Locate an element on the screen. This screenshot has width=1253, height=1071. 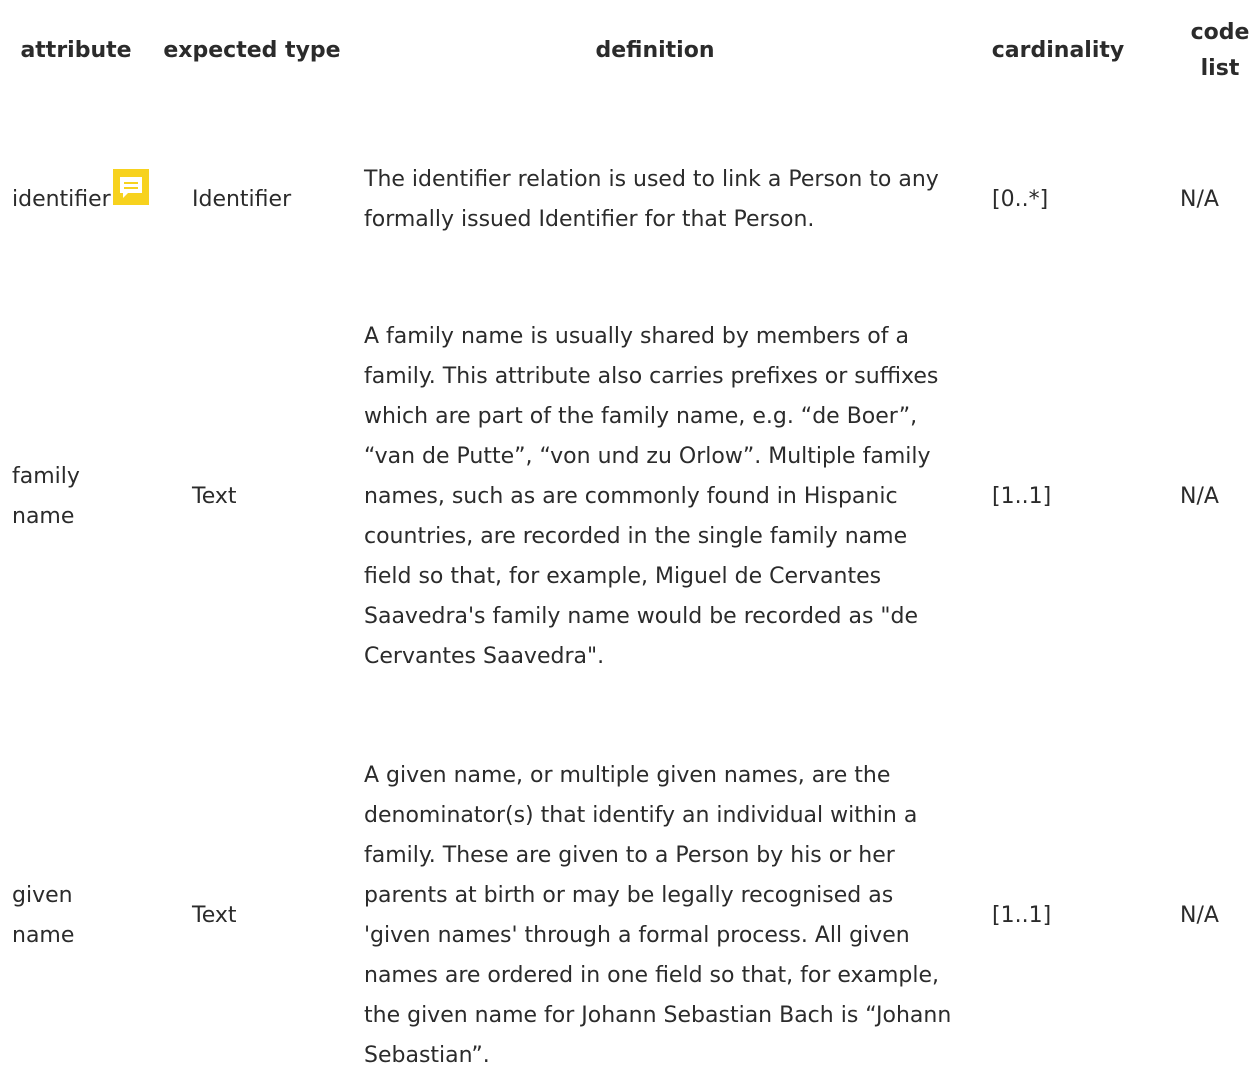
expected-type-cell: Identifier is located at coordinates (242, 199).